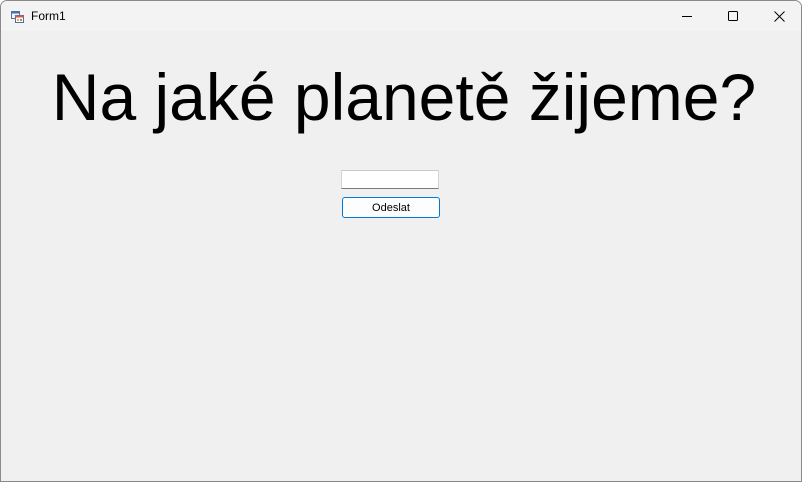 The height and width of the screenshot is (482, 802). I want to click on question-label: Na jaké planetě žijeme?, so click(404, 97).